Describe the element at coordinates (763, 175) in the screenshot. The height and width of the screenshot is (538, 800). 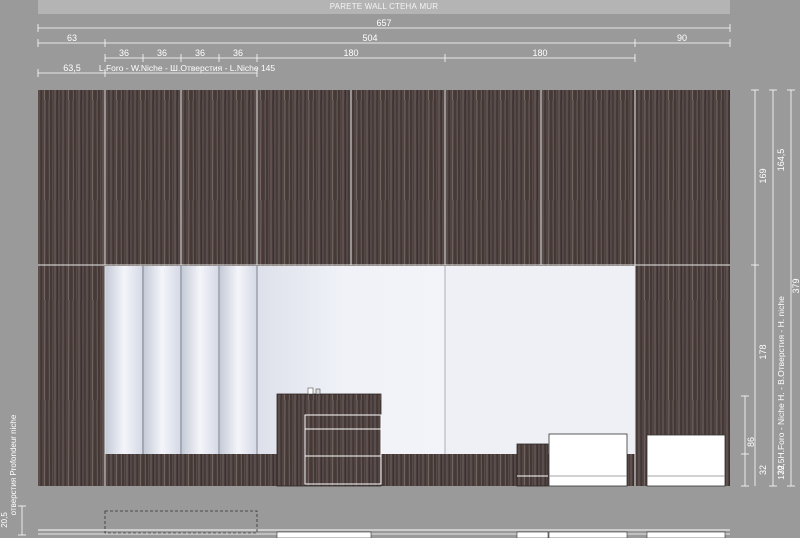
I see `dim-upper-height: 169` at that location.